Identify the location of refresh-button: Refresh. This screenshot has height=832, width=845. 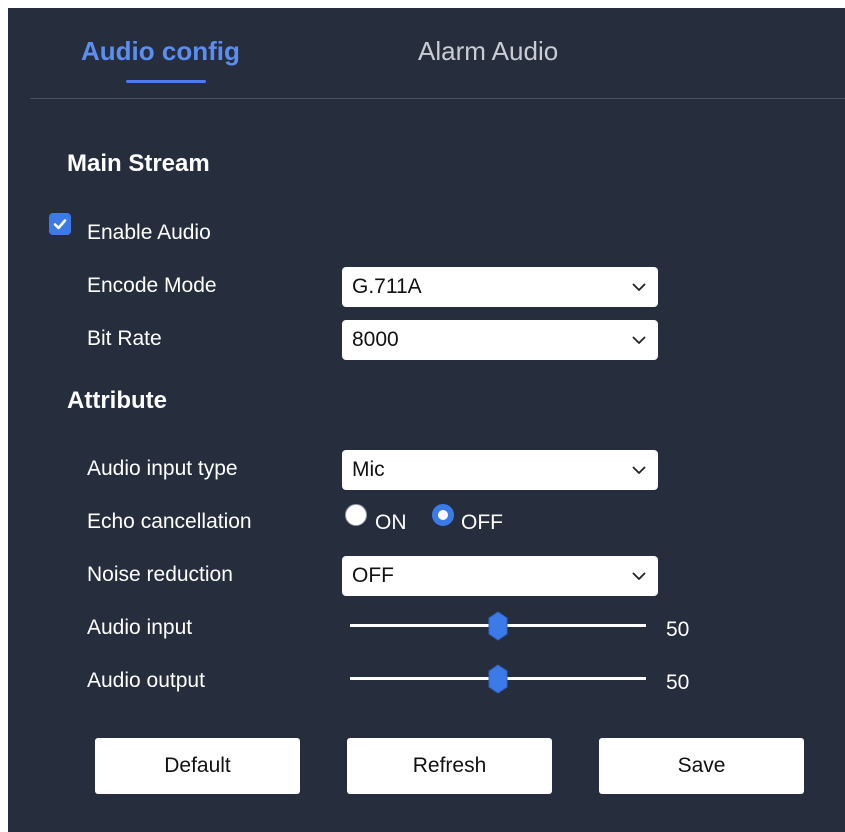
(449, 766).